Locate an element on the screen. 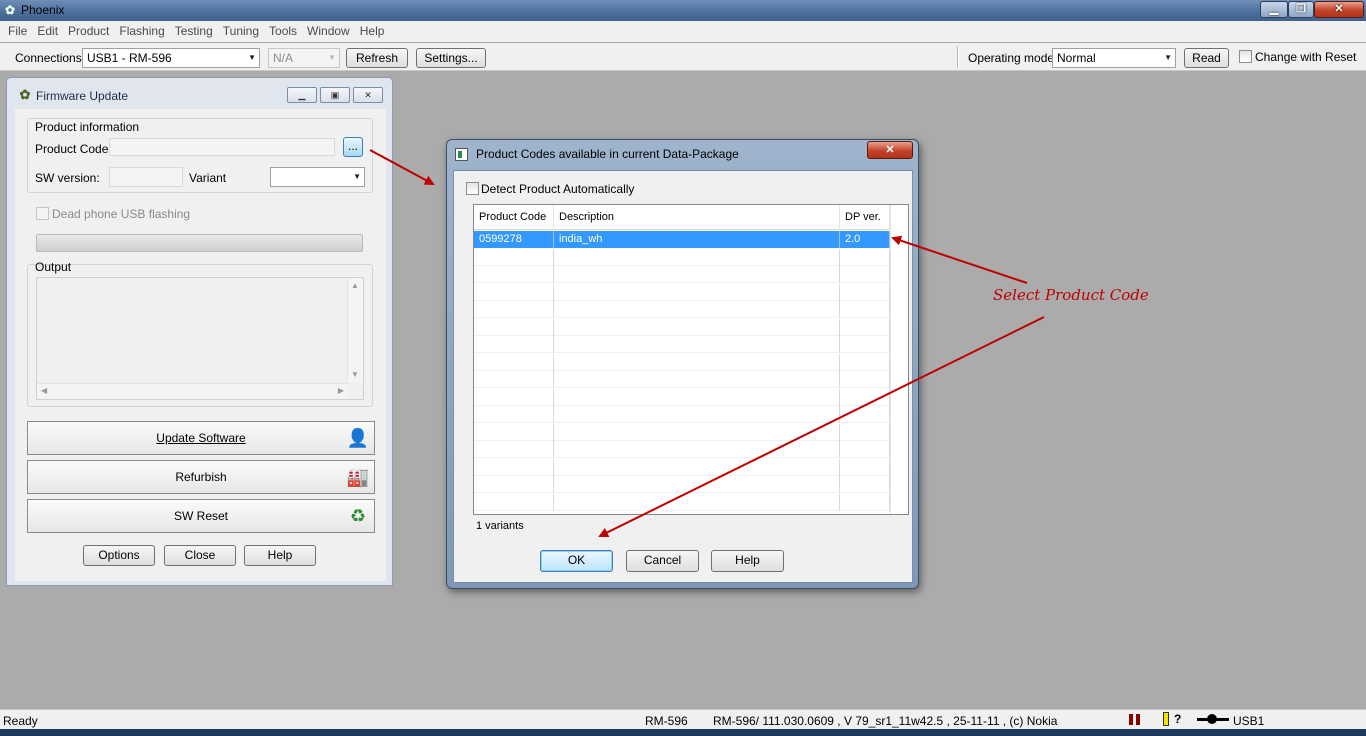 This screenshot has width=1366, height=736. dead-phone-label: Dead phone USB flashing is located at coordinates (121, 214).